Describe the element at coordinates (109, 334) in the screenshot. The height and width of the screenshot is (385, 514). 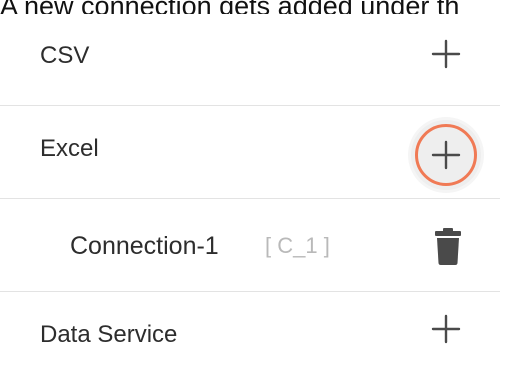
I see `connection-type-label: Data Service` at that location.